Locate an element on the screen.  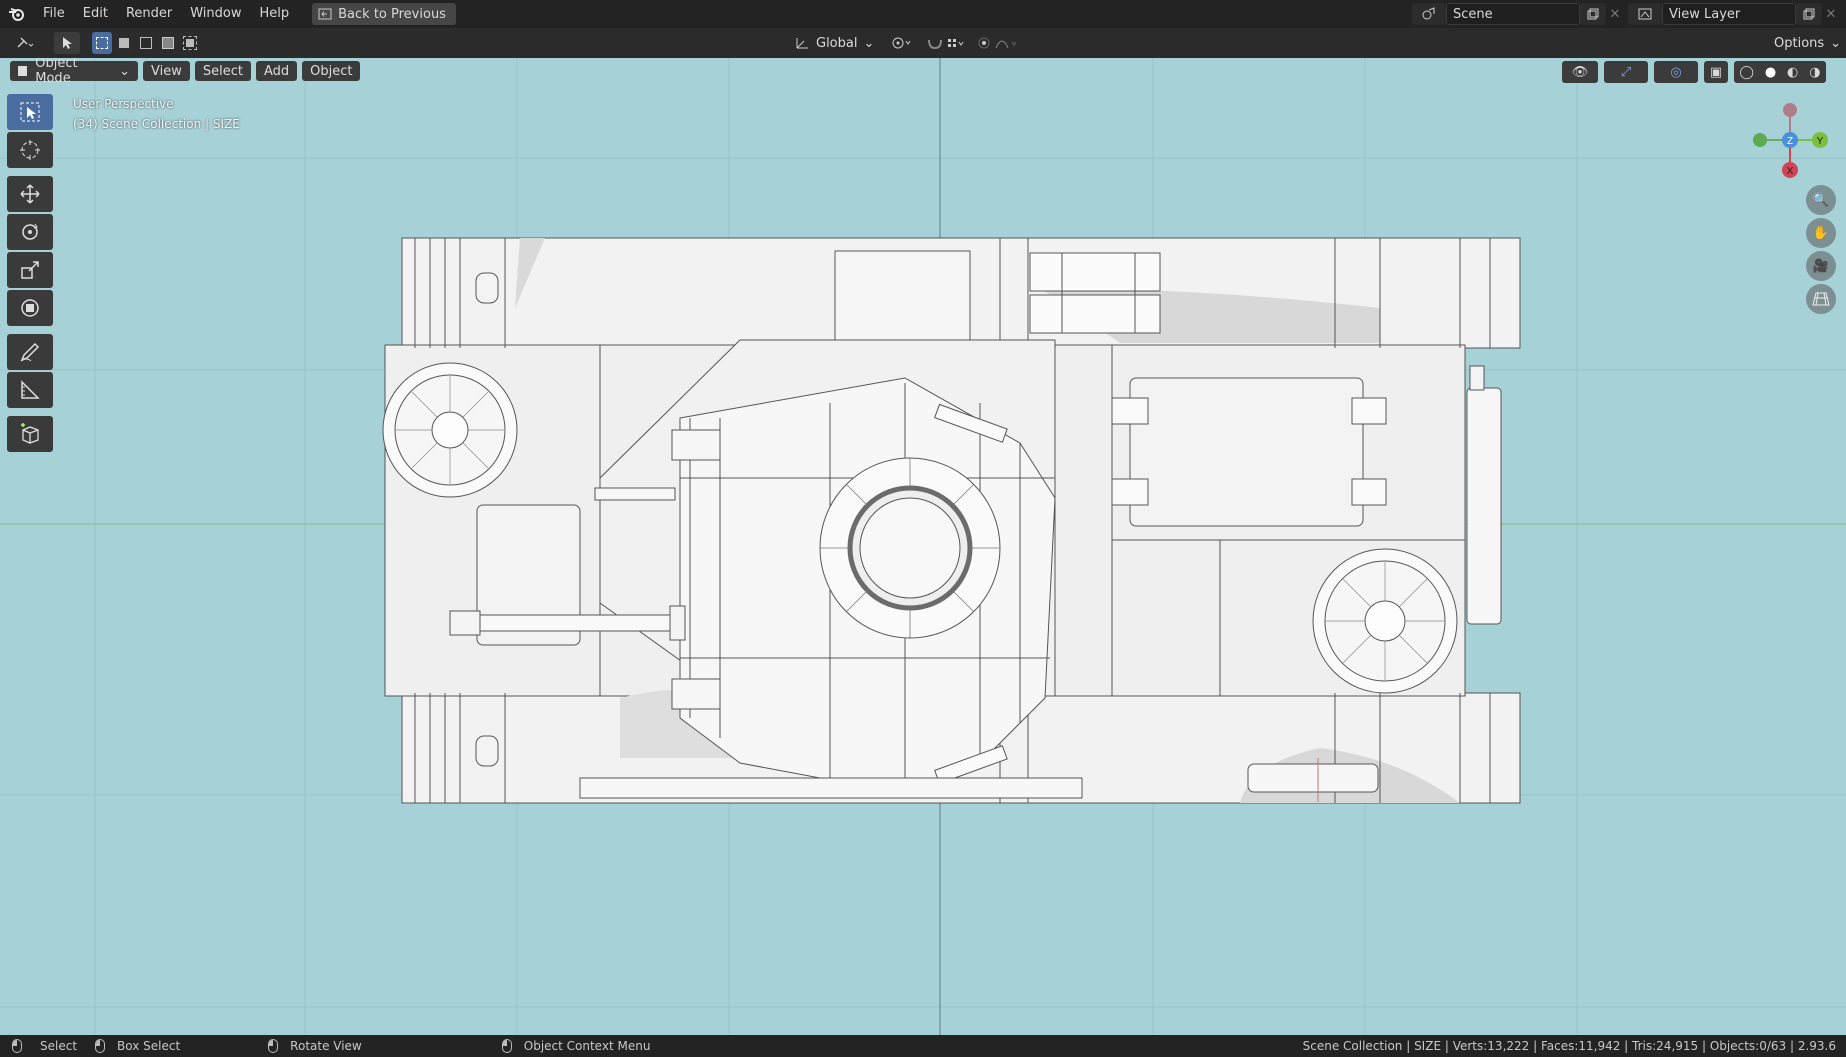
object-mode-label: Object Mode is located at coordinates (56, 72).